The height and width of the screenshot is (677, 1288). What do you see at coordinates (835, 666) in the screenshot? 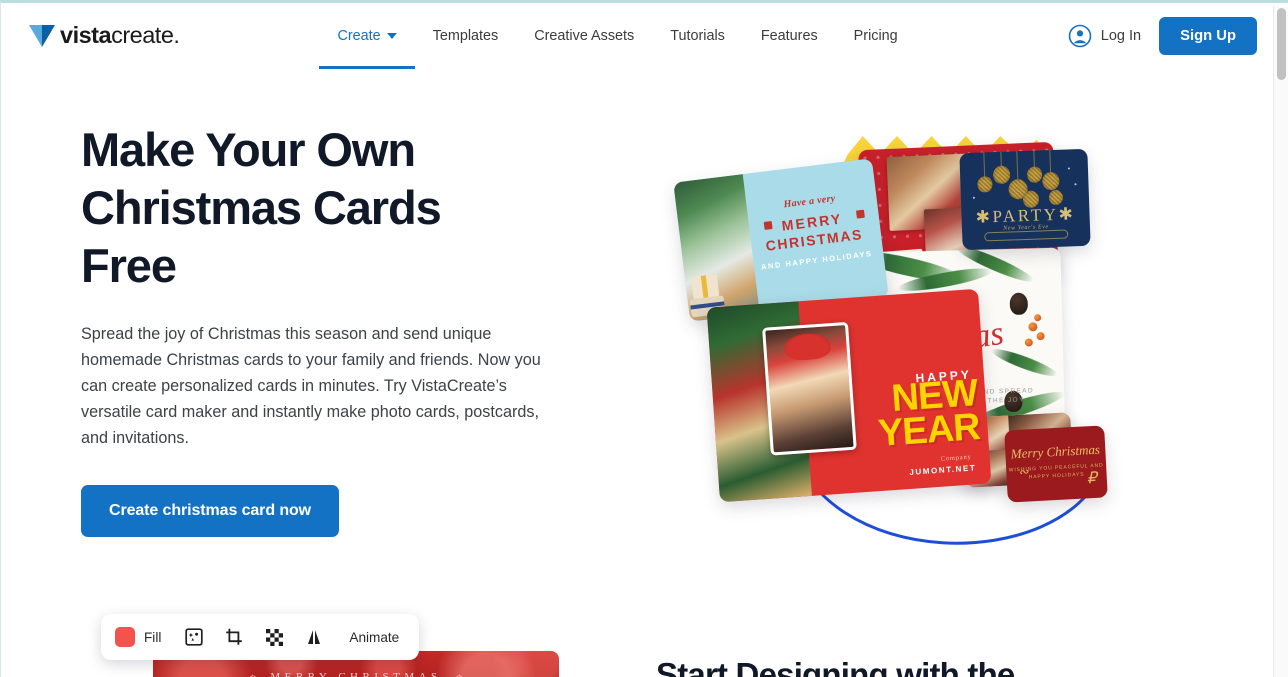
I see `section-heading-start-designing: Start Designing with the` at bounding box center [835, 666].